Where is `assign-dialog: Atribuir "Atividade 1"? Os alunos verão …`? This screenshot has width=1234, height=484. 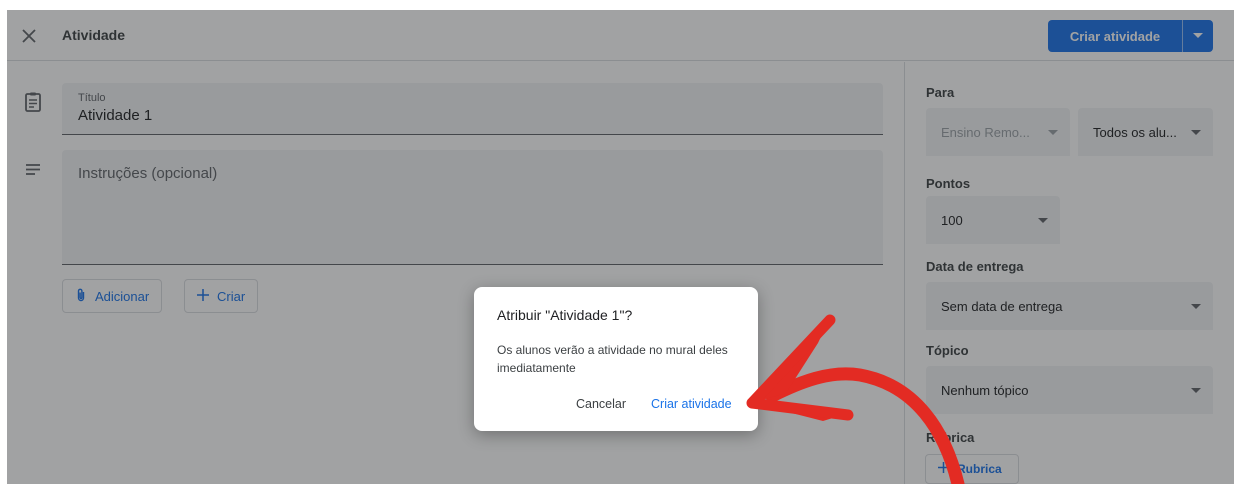 assign-dialog: Atribuir "Atividade 1"? Os alunos verão … is located at coordinates (616, 359).